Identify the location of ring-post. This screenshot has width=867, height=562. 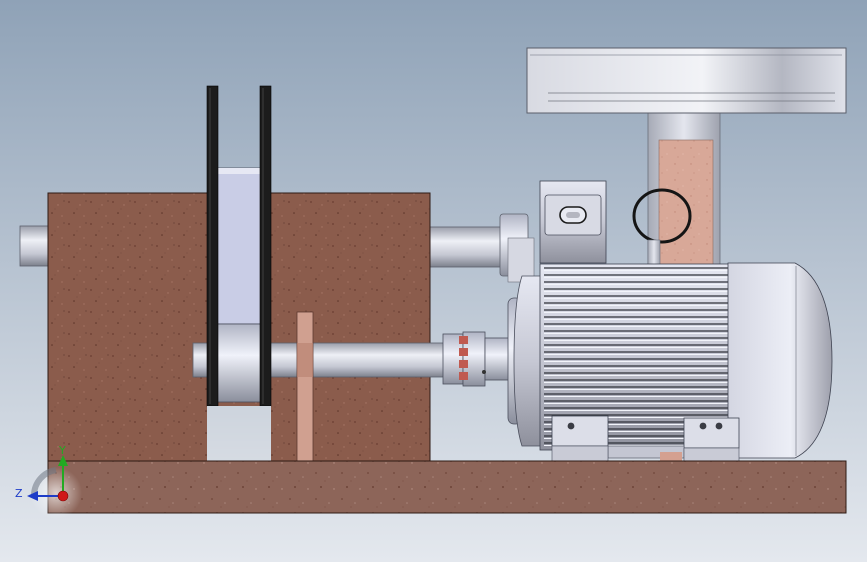
(654, 253).